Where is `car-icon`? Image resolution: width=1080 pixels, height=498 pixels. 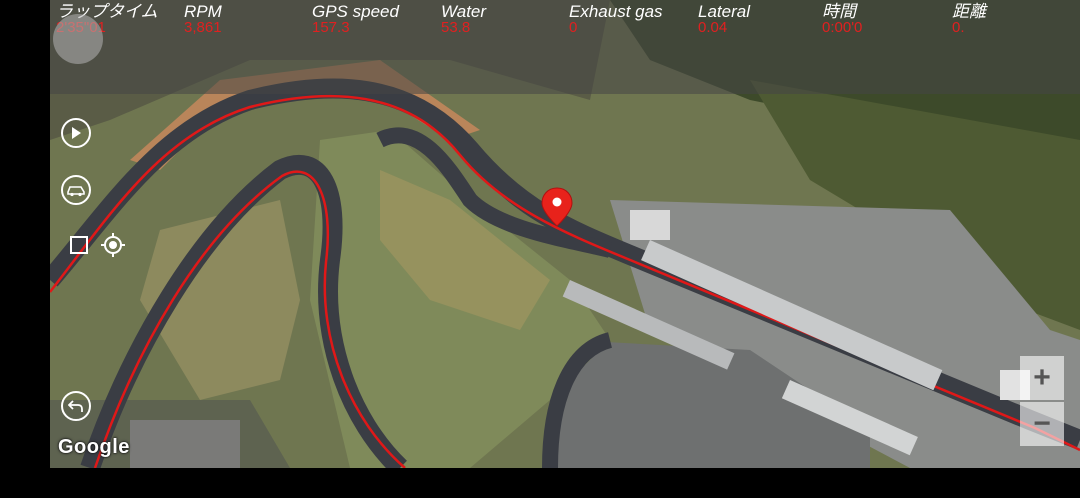 car-icon is located at coordinates (76, 191).